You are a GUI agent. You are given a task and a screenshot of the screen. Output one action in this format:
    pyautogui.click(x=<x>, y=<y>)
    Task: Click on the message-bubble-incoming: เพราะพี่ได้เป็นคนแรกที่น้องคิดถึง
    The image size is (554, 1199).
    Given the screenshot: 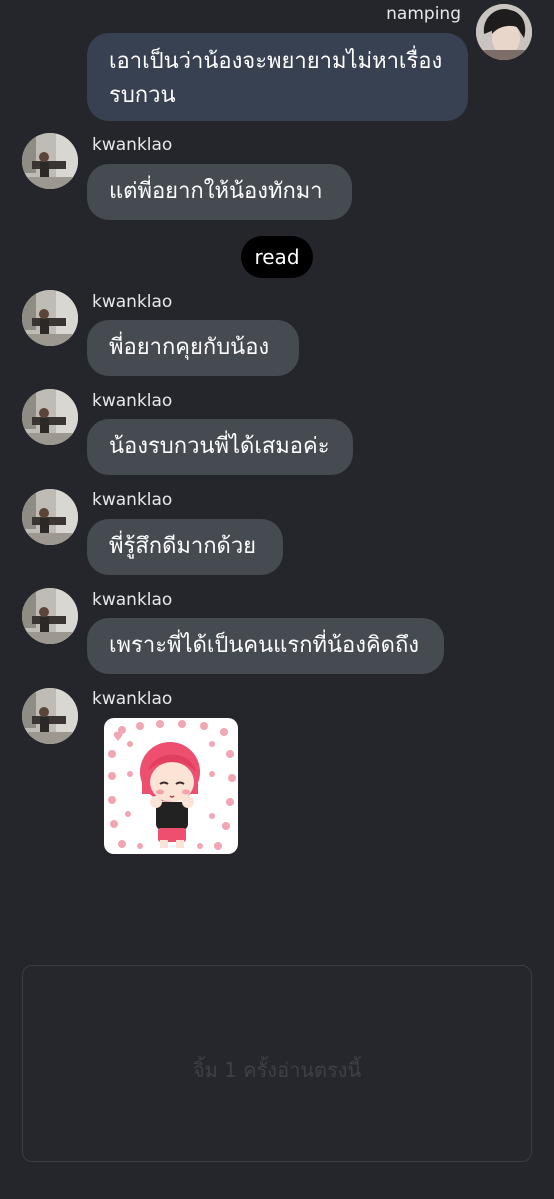 What is the action you would take?
    pyautogui.click(x=265, y=646)
    